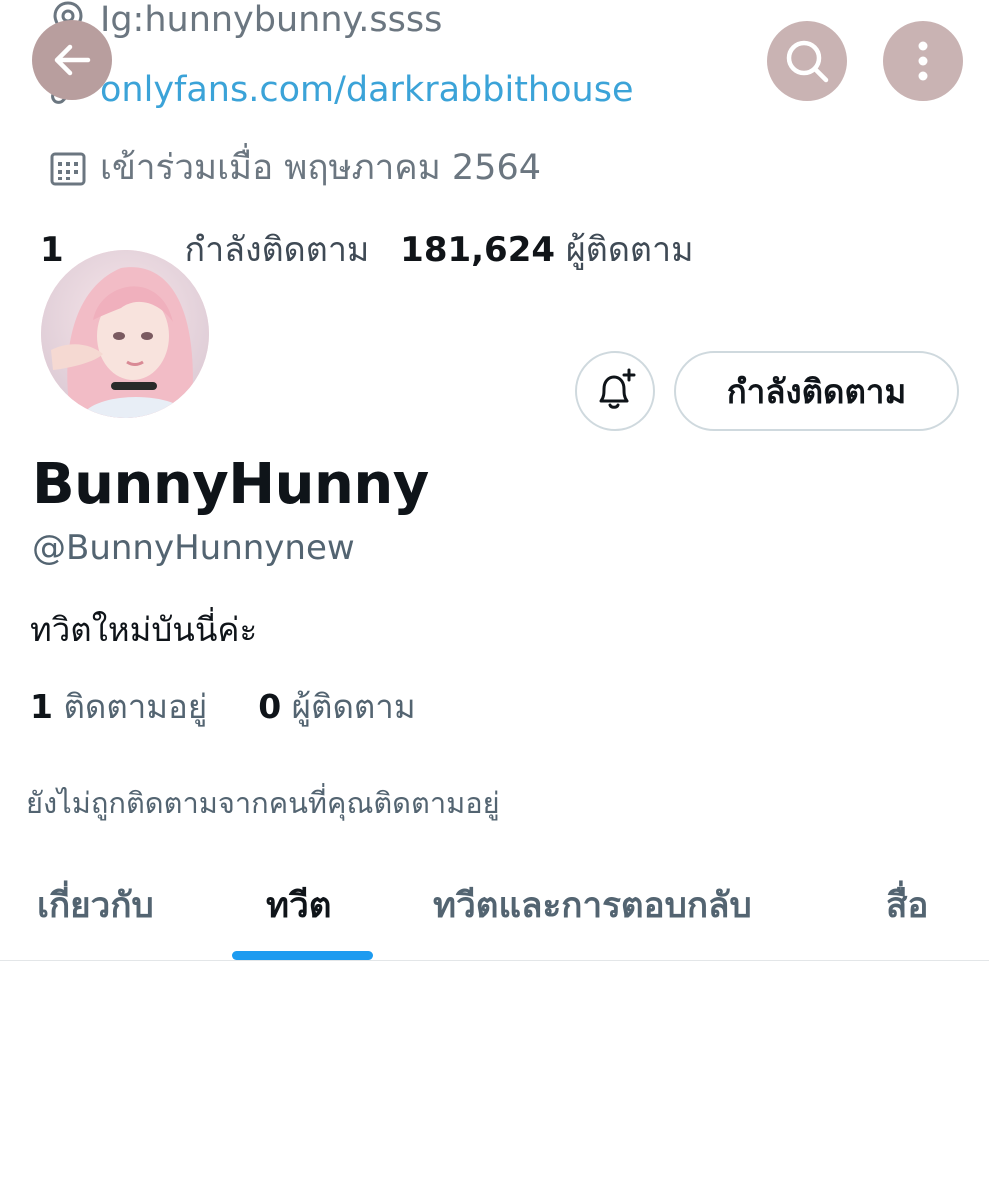  What do you see at coordinates (230, 484) in the screenshot?
I see `display-name: BunnyHunny` at bounding box center [230, 484].